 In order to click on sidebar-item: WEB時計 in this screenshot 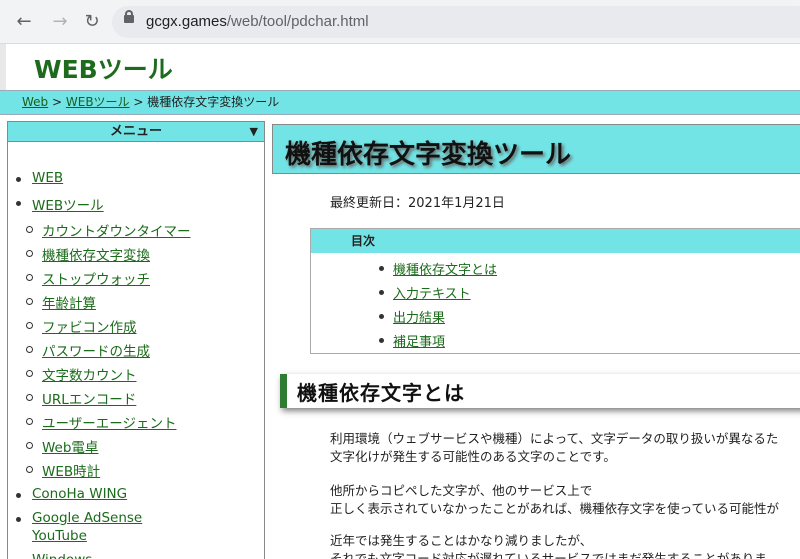, I will do `click(63, 470)`.